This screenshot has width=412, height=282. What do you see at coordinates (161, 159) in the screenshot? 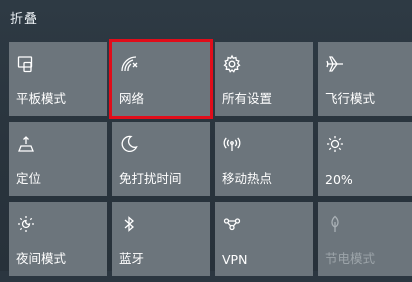
I see `tile-quiet-hours: 免打扰时间` at bounding box center [161, 159].